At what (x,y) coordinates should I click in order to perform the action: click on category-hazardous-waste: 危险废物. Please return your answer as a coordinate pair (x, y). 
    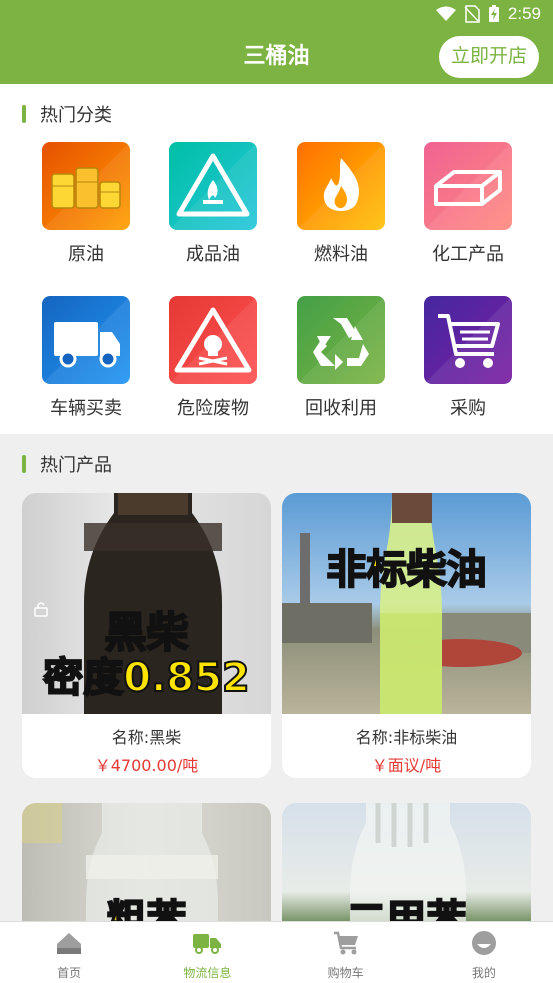
    Looking at the image, I should click on (213, 358).